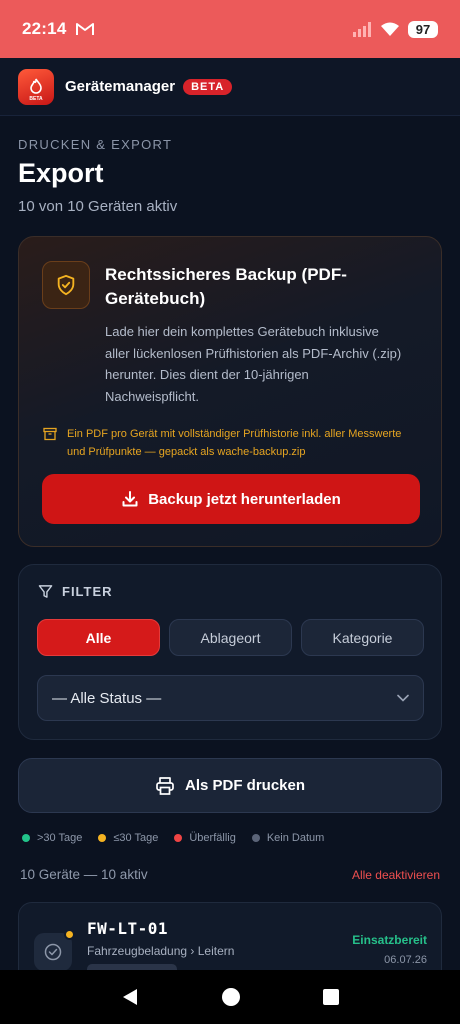  I want to click on page-title: Export, so click(61, 173).